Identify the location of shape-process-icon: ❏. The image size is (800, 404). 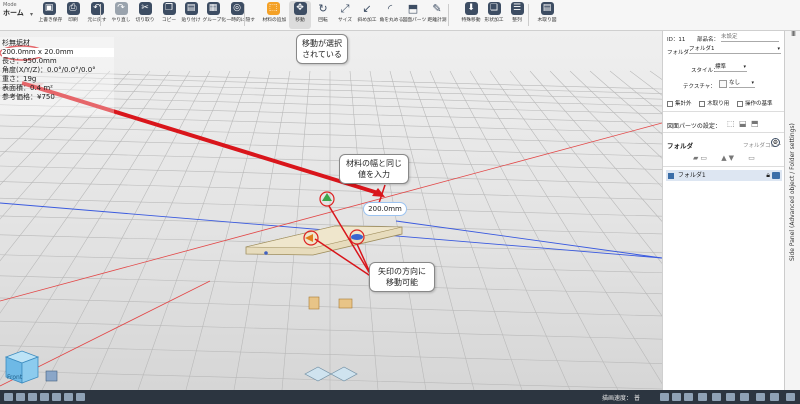
(494, 8).